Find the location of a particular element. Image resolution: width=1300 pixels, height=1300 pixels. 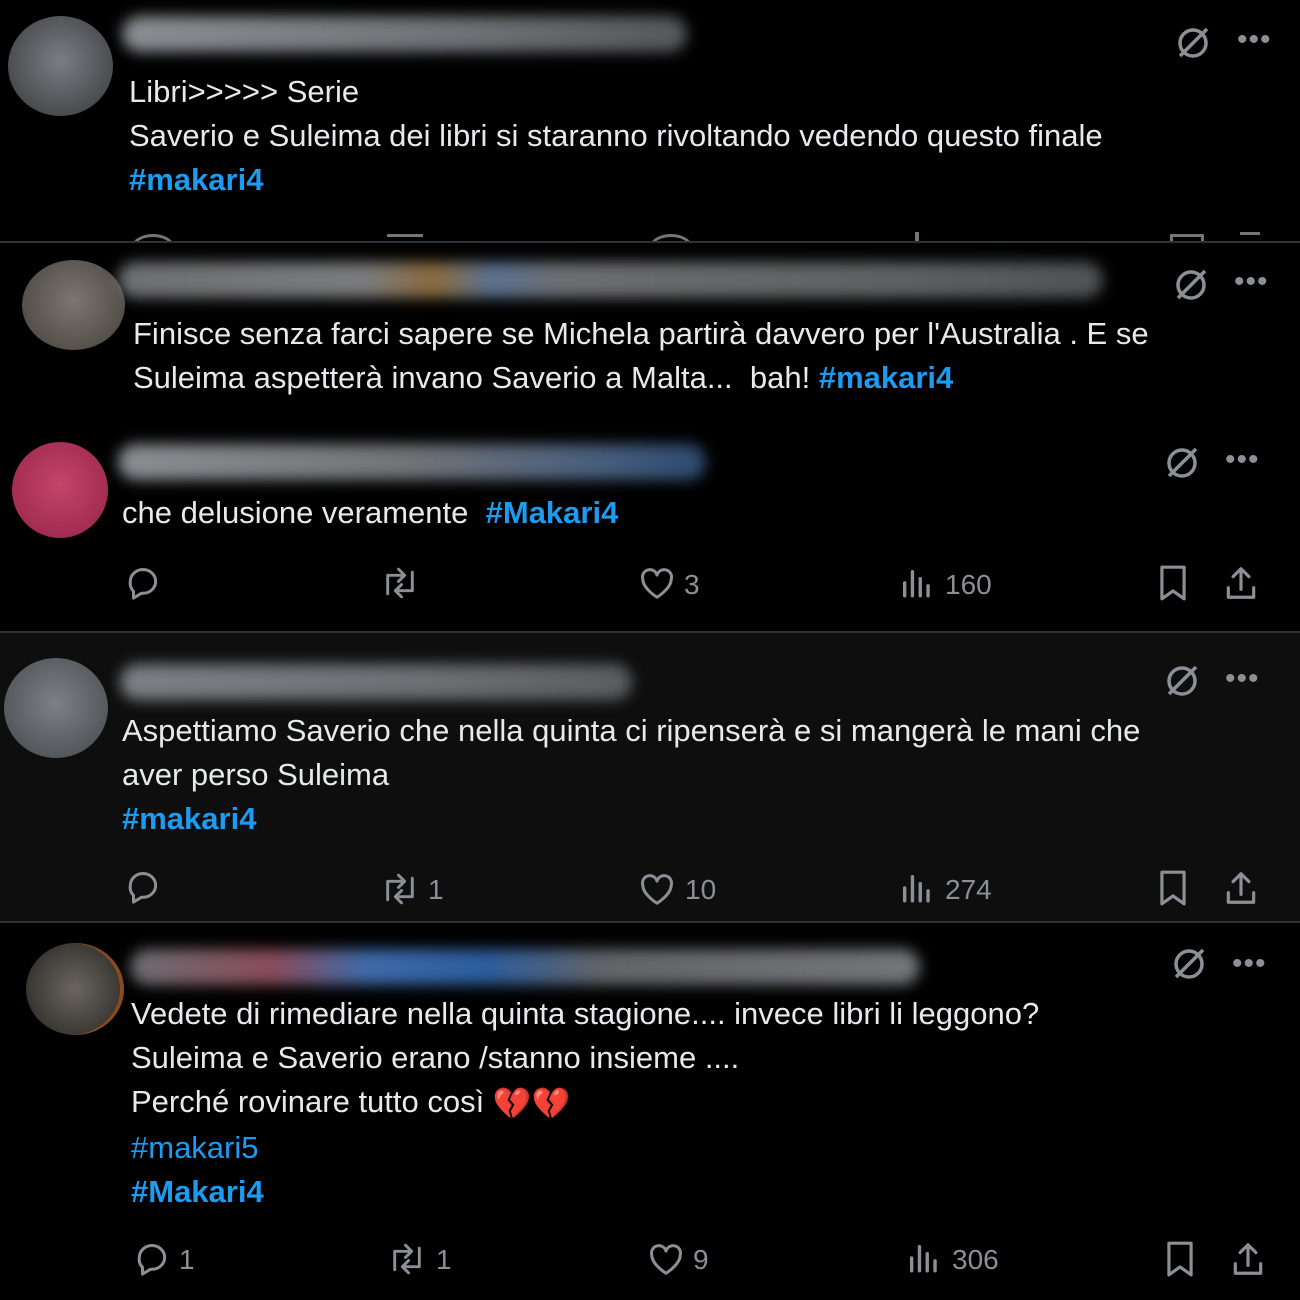

reply-count: 1 is located at coordinates (187, 1259).